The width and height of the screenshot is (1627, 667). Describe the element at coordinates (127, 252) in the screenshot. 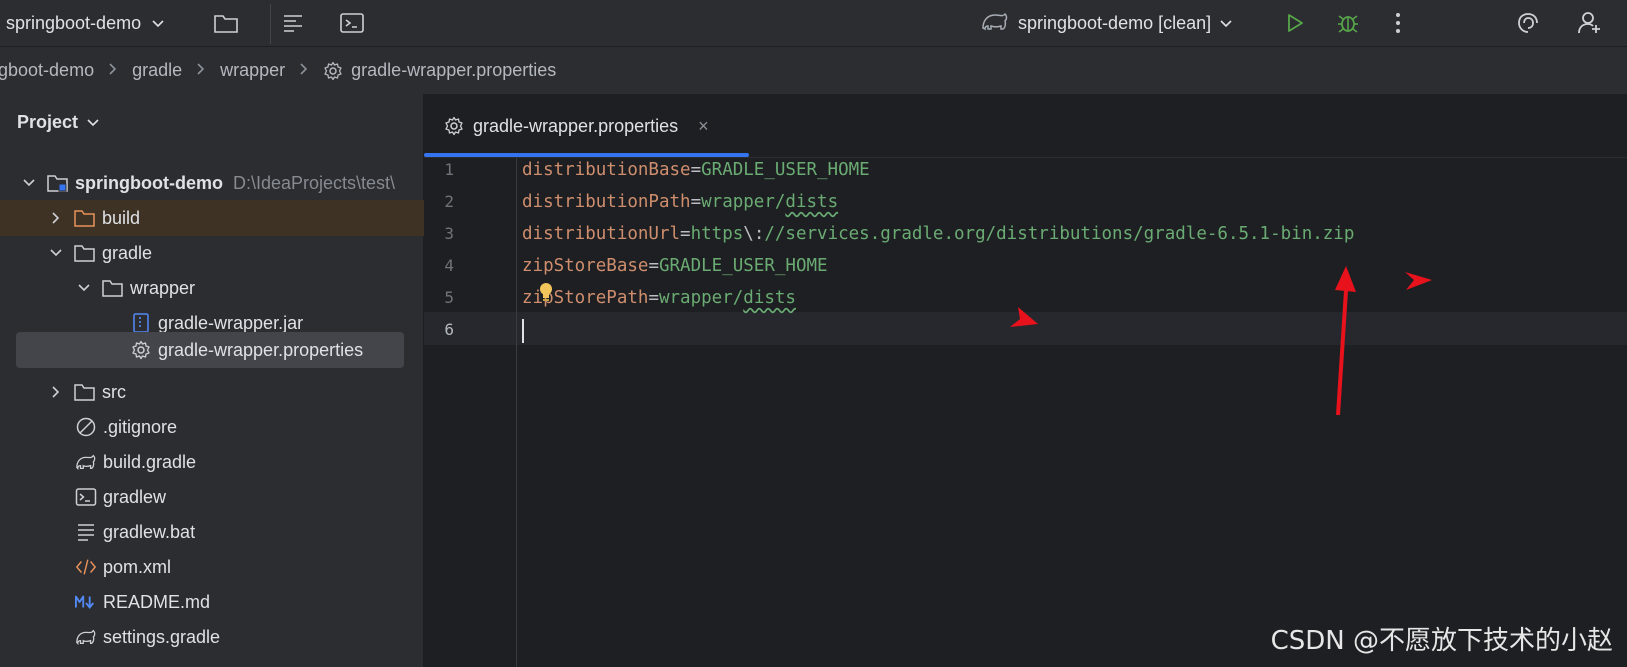

I see `tree-item-label: gradle` at that location.